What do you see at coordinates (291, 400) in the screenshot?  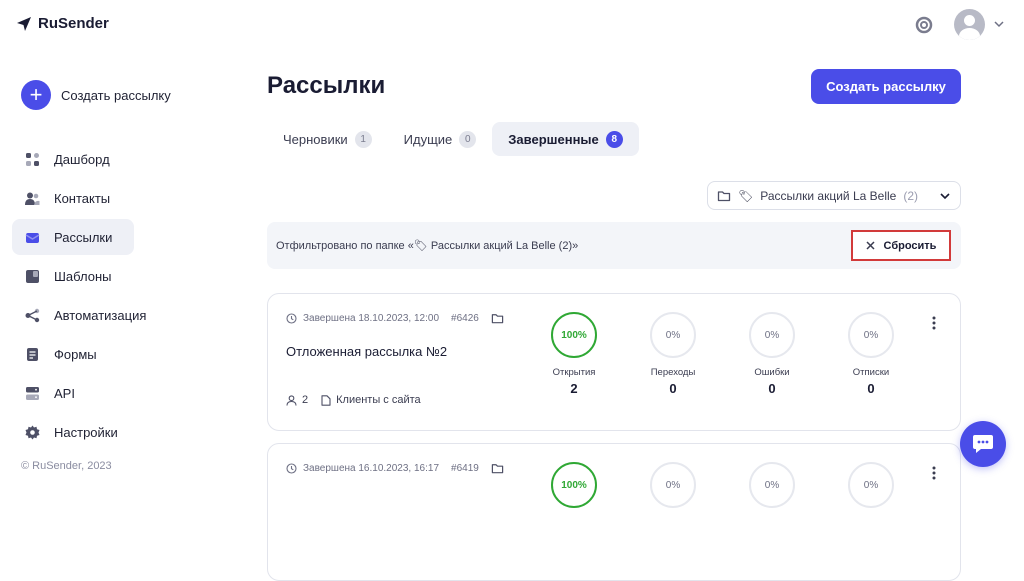 I see `user-icon` at bounding box center [291, 400].